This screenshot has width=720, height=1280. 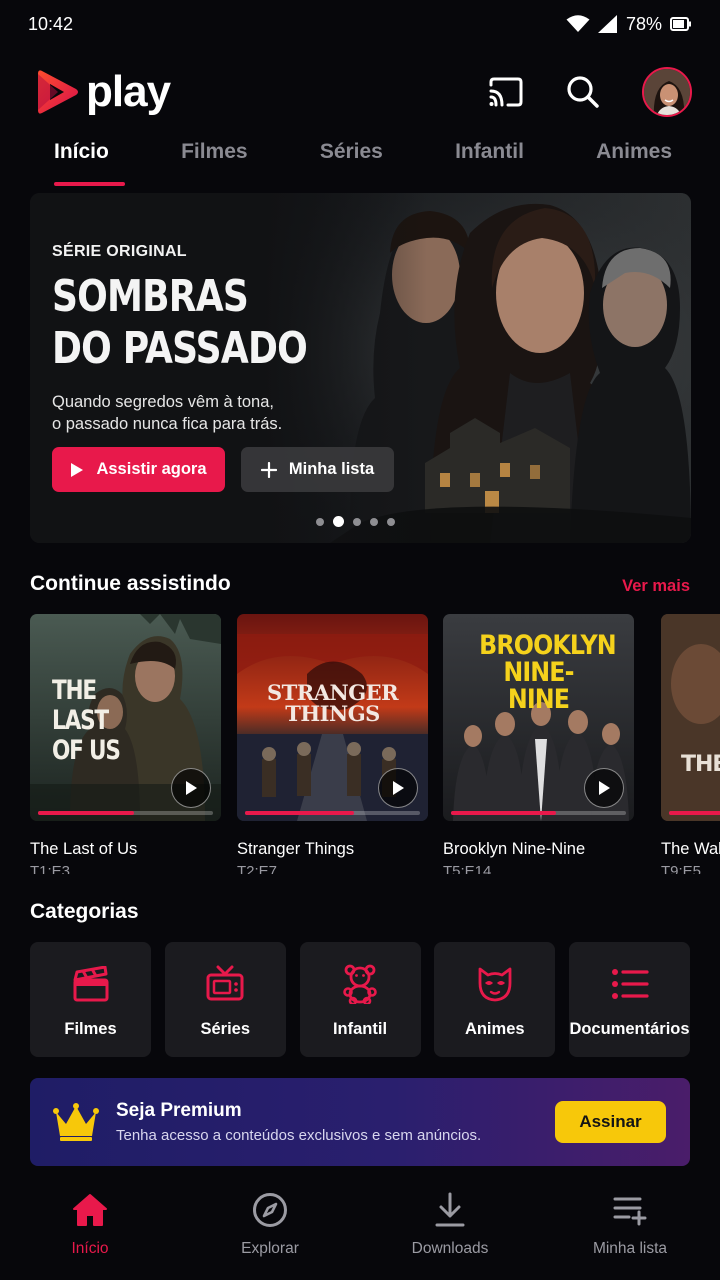 What do you see at coordinates (348, 163) in the screenshot?
I see `tab-series: Séries` at bounding box center [348, 163].